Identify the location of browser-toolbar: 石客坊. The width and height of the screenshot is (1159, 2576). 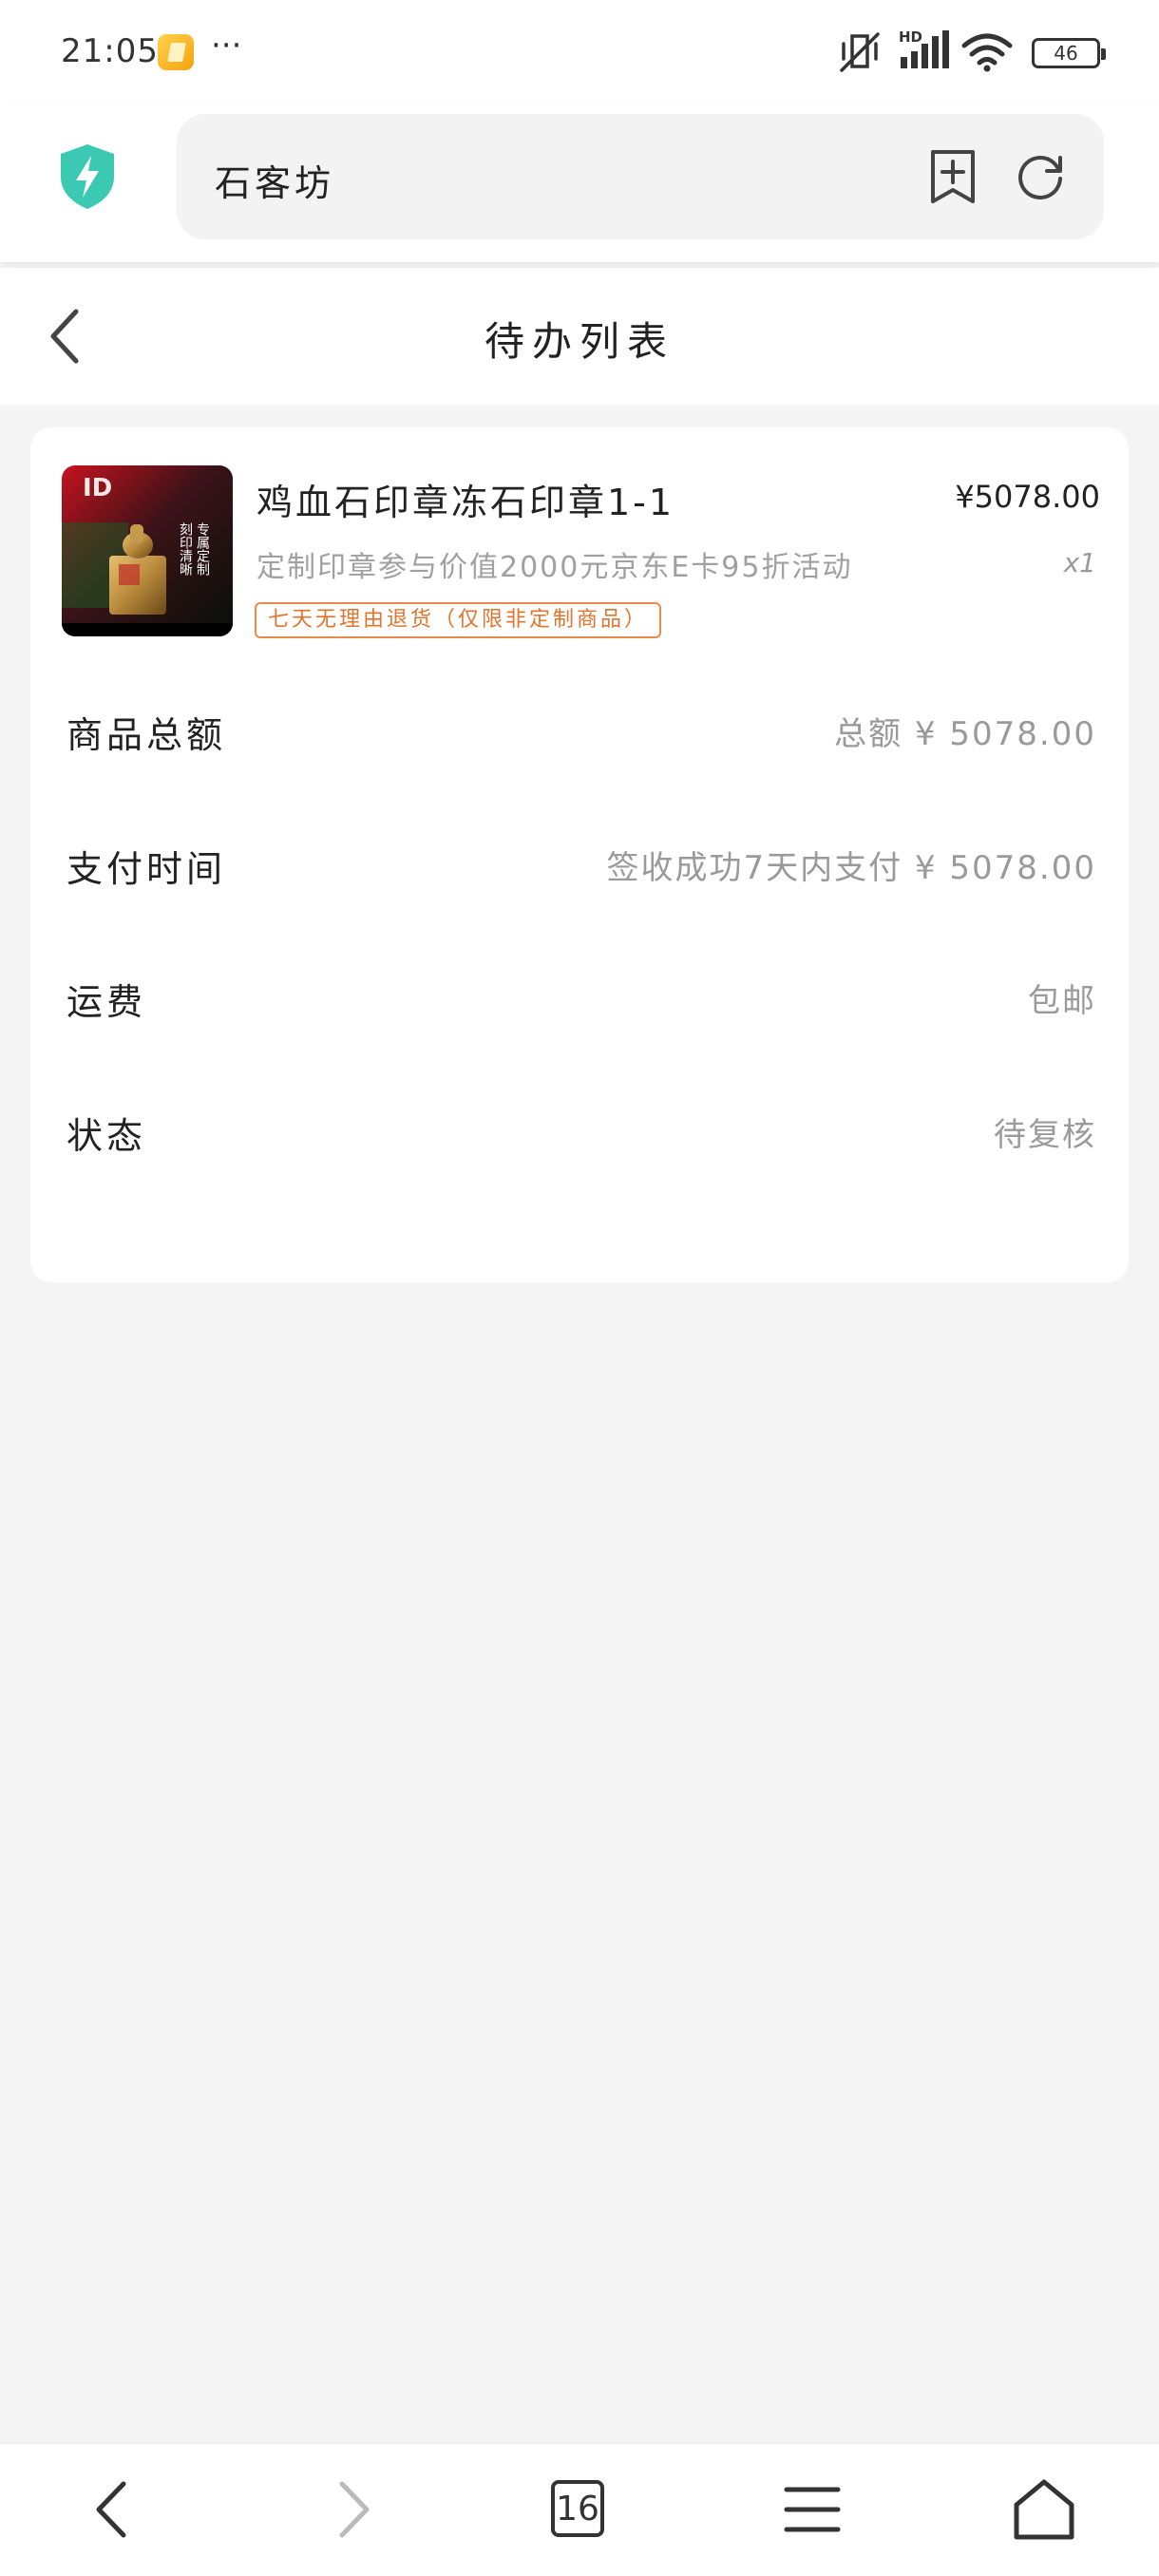
(579, 183).